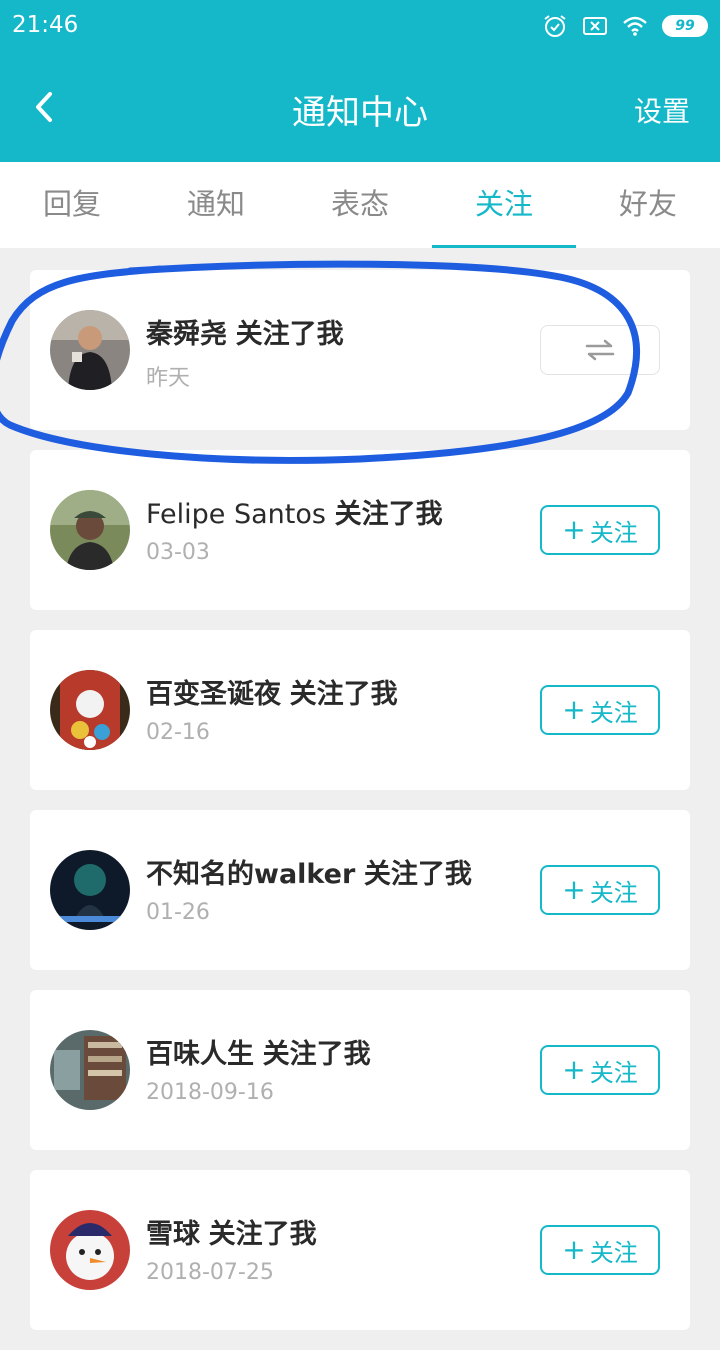 This screenshot has width=720, height=1350. I want to click on status-icons: 99, so click(625, 26).